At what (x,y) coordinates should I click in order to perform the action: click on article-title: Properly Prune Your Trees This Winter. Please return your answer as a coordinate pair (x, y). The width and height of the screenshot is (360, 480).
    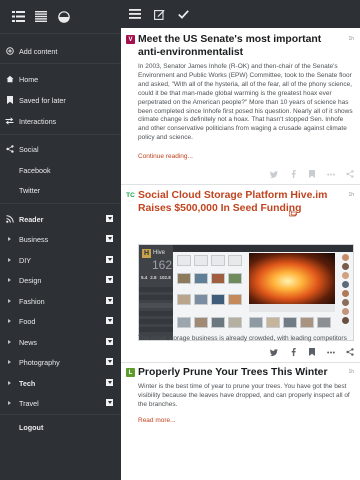
    Looking at the image, I should click on (246, 372).